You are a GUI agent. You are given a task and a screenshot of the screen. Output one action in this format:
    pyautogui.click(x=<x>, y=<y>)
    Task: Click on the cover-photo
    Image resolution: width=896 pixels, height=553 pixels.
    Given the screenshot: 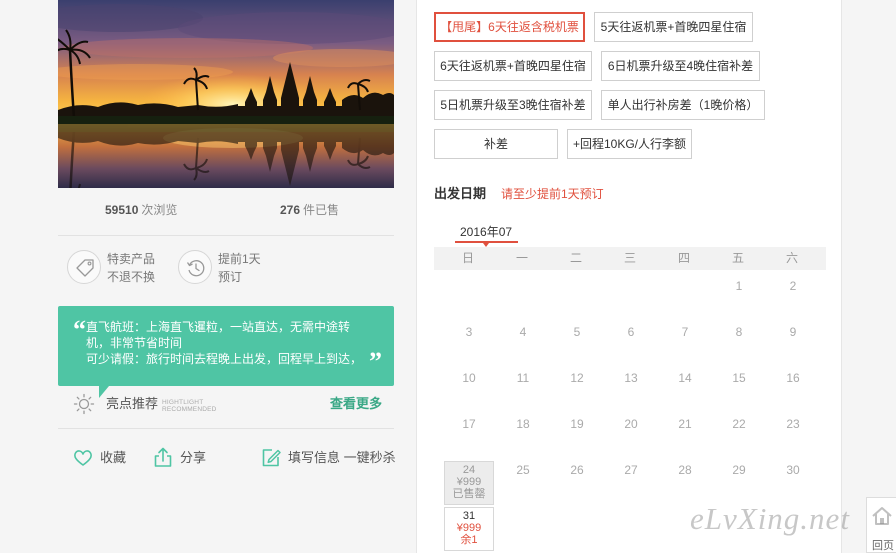 What is the action you would take?
    pyautogui.click(x=226, y=94)
    